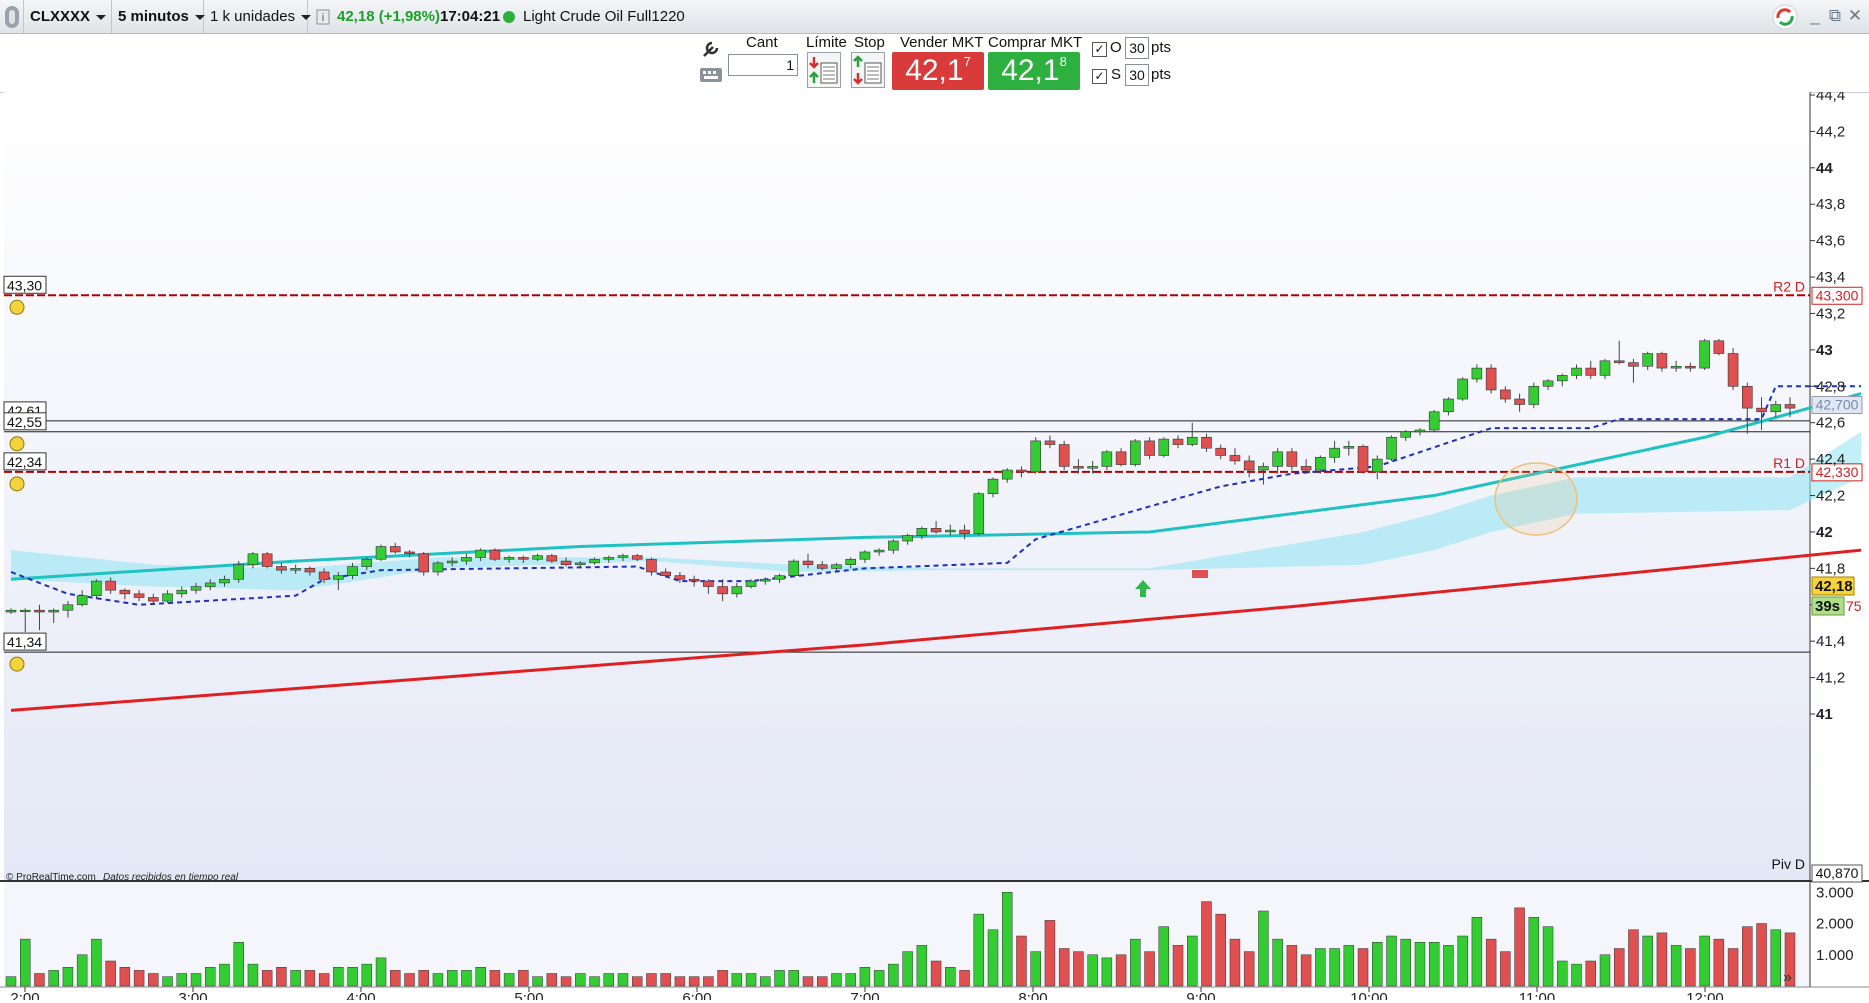 The image size is (1869, 1003). I want to click on keyboard-button, so click(711, 75).